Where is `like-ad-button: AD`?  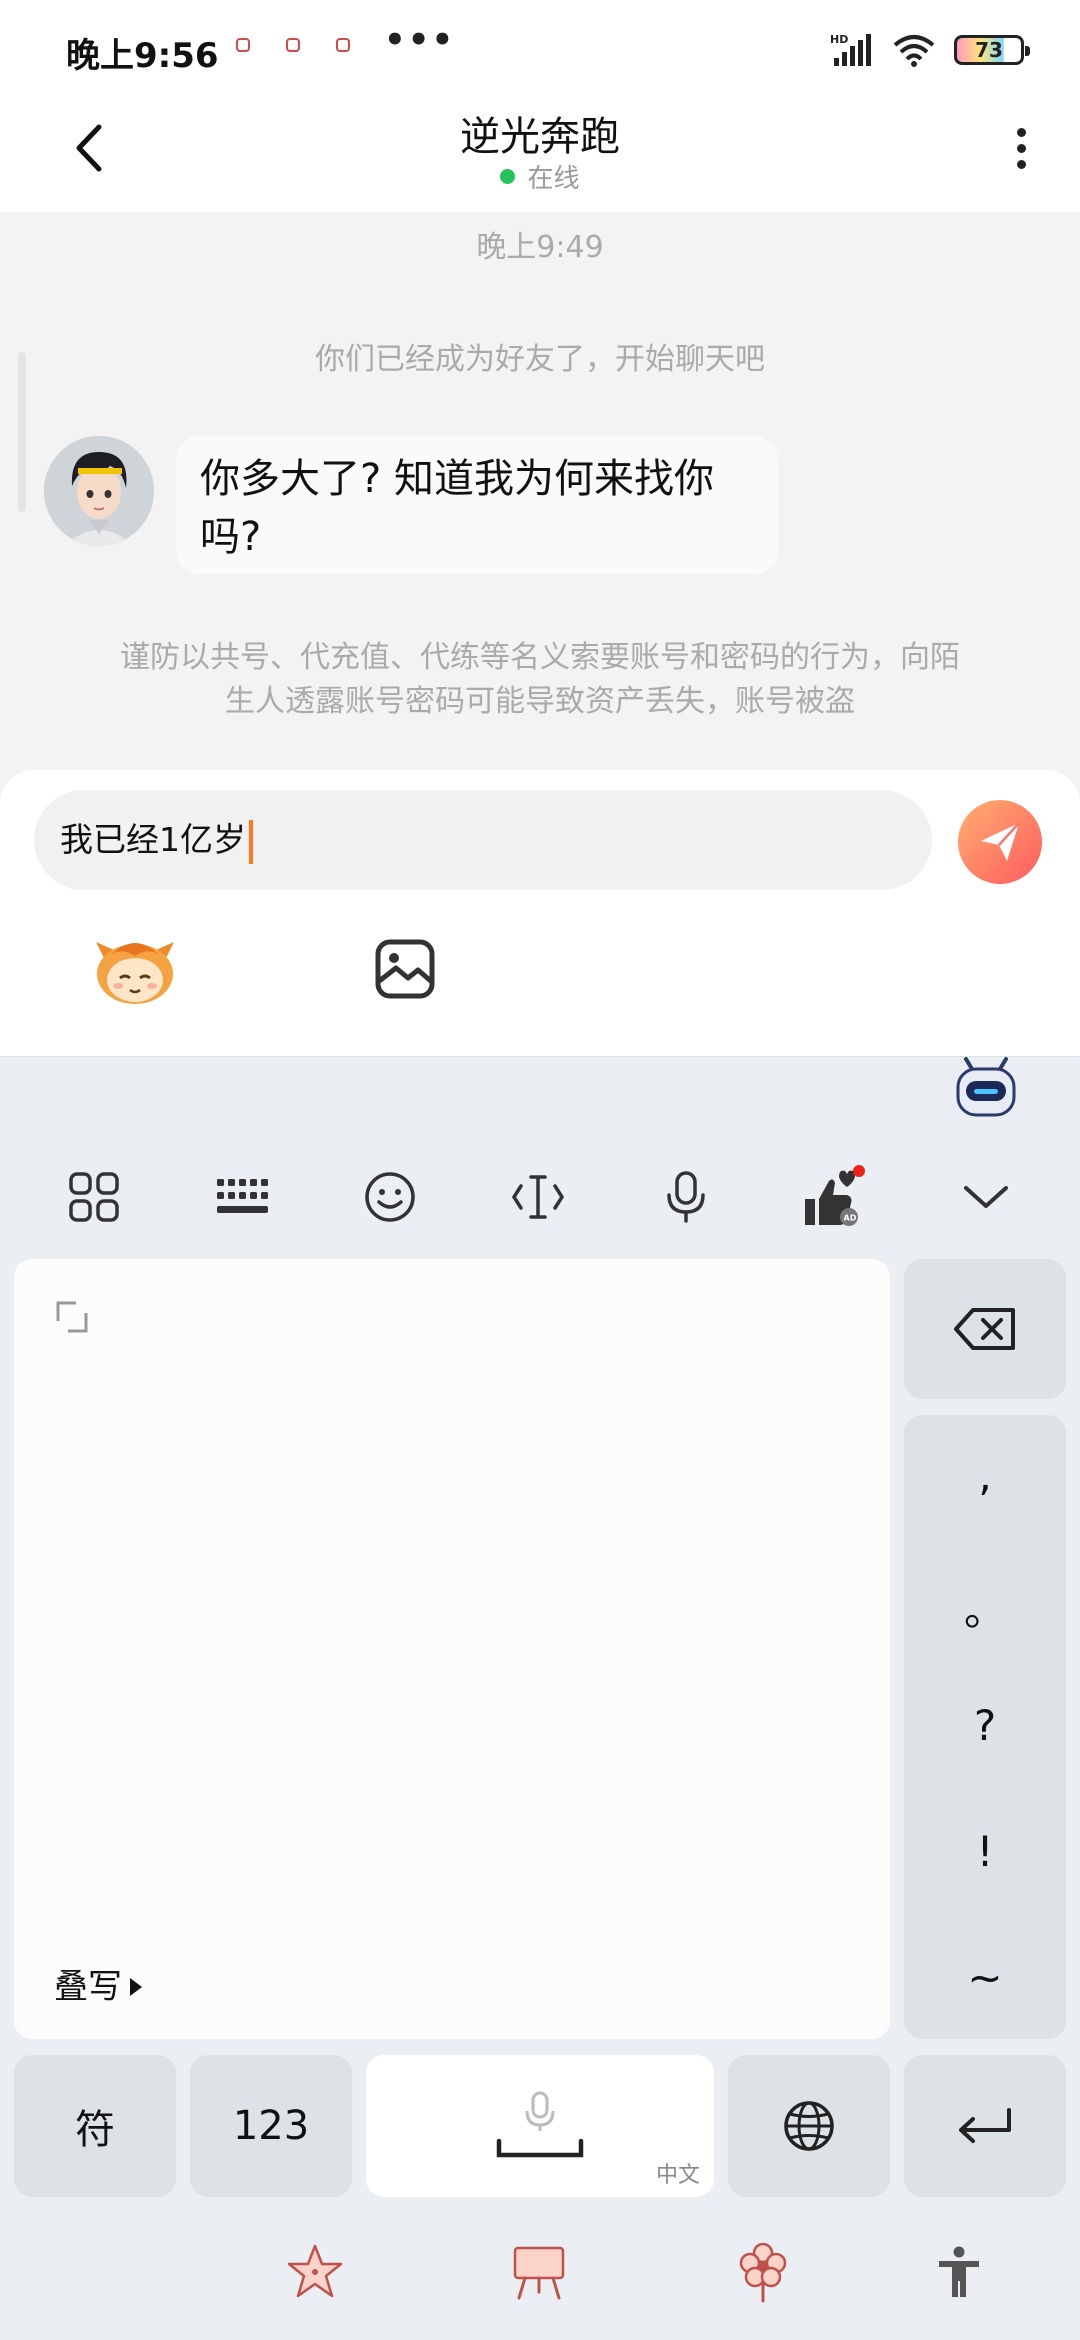 like-ad-button: AD is located at coordinates (834, 1197).